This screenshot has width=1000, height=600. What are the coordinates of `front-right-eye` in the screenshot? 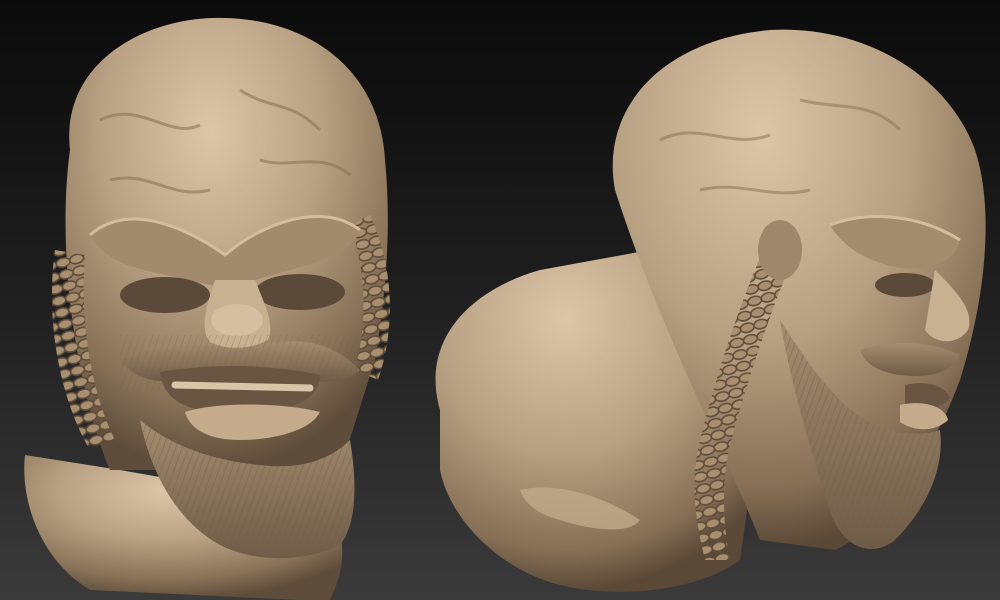 It's located at (300, 292).